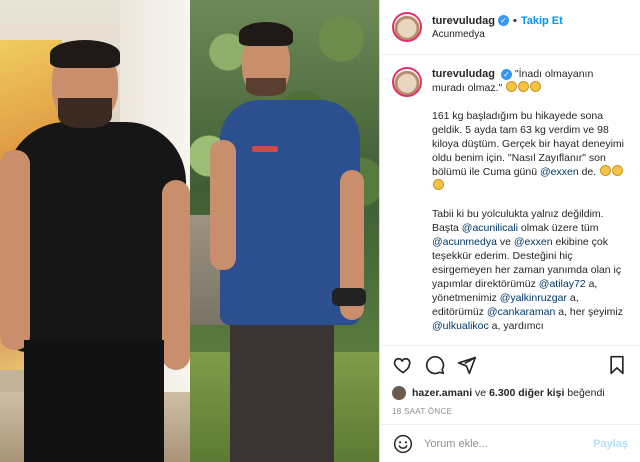 The image size is (640, 462). Describe the element at coordinates (526, 393) in the screenshot. I see `likes-count: 6.300 diğer kişi` at that location.